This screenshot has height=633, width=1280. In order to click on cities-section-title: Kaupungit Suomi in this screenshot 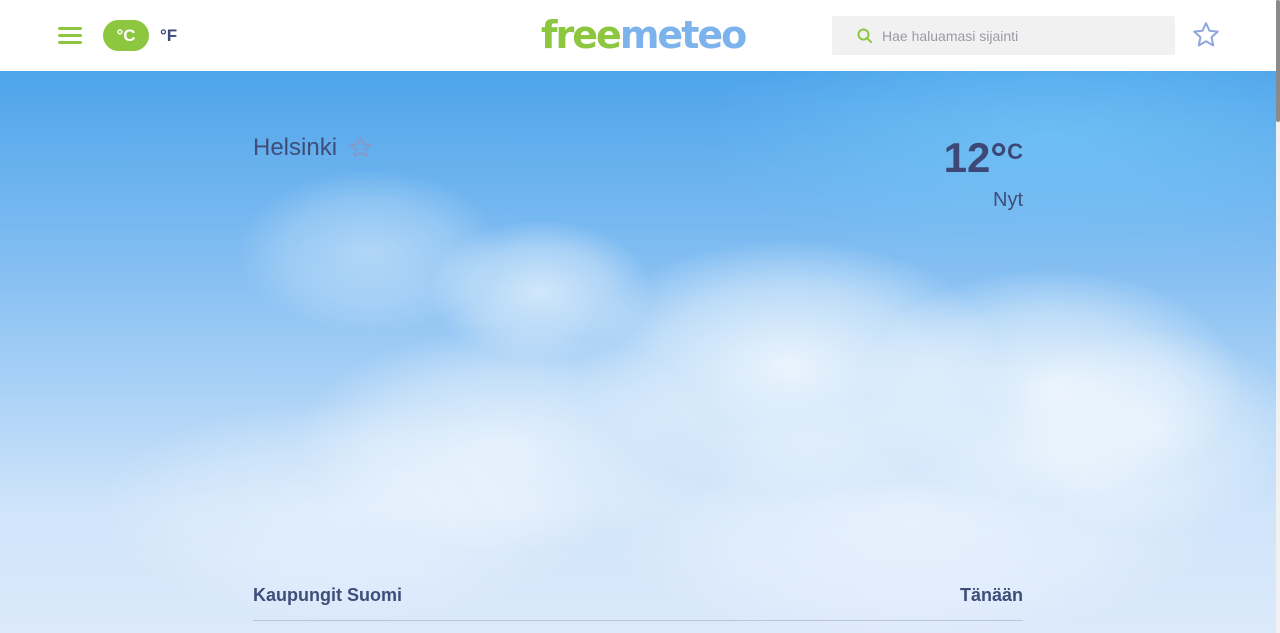, I will do `click(327, 595)`.